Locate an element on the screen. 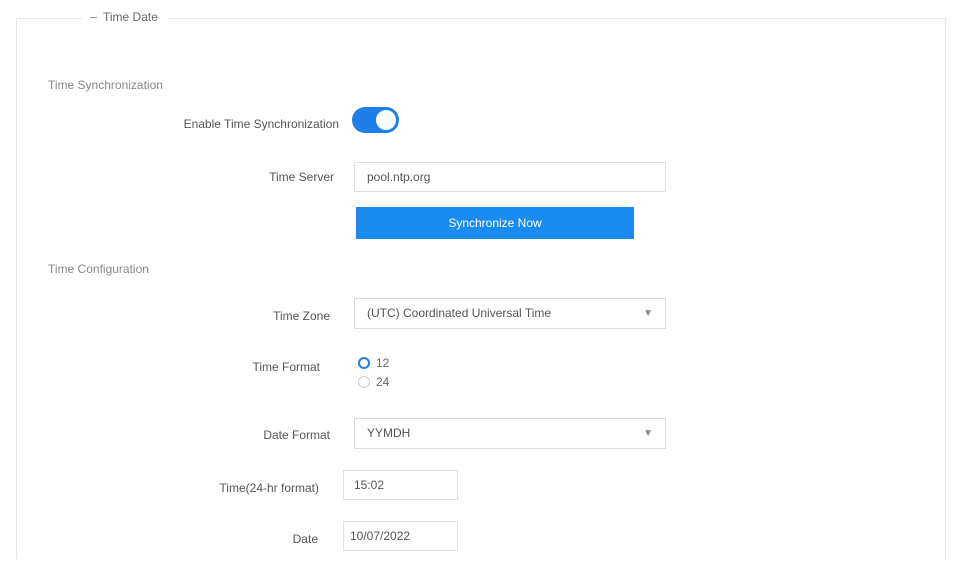 The height and width of the screenshot is (569, 959). section-title-sync: Time Synchronization is located at coordinates (105, 85).